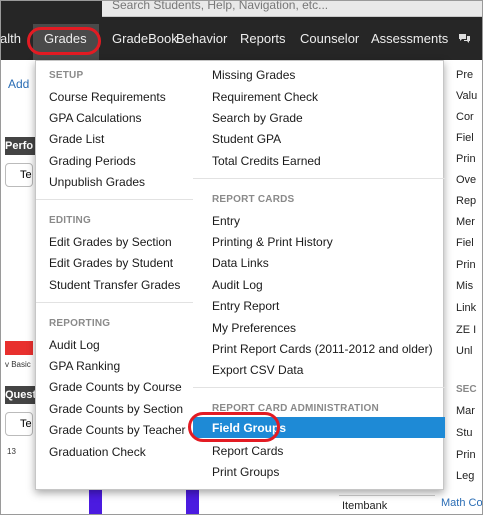 The image size is (483, 515). I want to click on menu-item-edit-grades-by-section: Edit Grades by Section, so click(110, 242).